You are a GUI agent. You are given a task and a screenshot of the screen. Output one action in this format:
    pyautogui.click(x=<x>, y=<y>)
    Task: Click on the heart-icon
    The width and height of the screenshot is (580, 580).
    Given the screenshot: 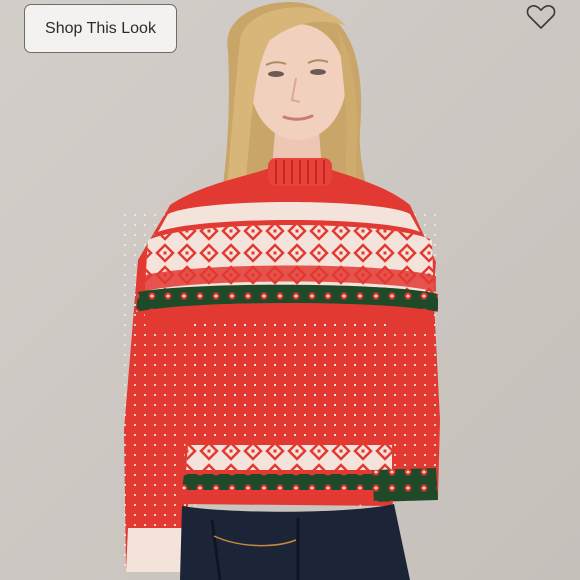 What is the action you would take?
    pyautogui.click(x=541, y=17)
    